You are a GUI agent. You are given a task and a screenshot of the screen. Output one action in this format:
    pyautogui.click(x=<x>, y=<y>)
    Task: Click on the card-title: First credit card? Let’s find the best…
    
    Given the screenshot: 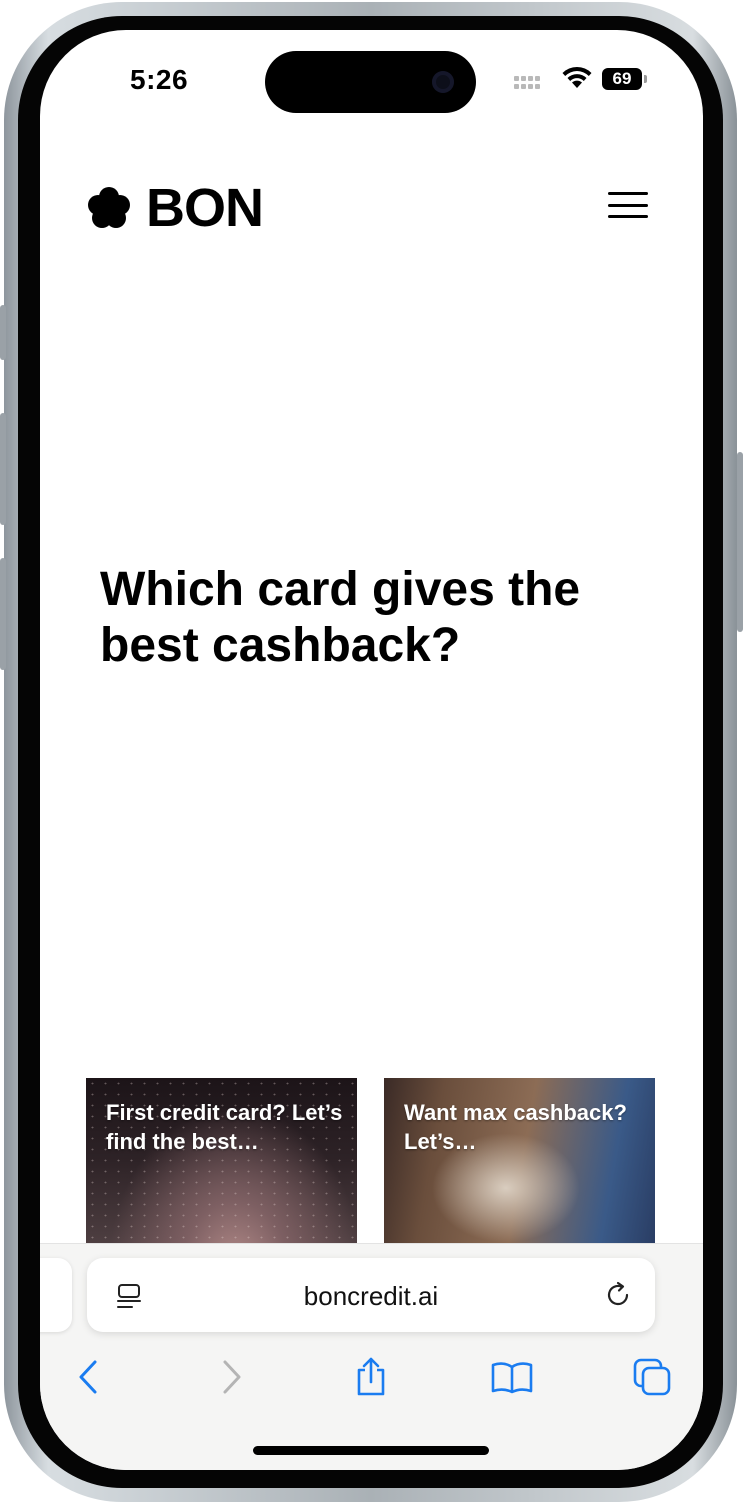 What is the action you would take?
    pyautogui.click(x=224, y=1127)
    